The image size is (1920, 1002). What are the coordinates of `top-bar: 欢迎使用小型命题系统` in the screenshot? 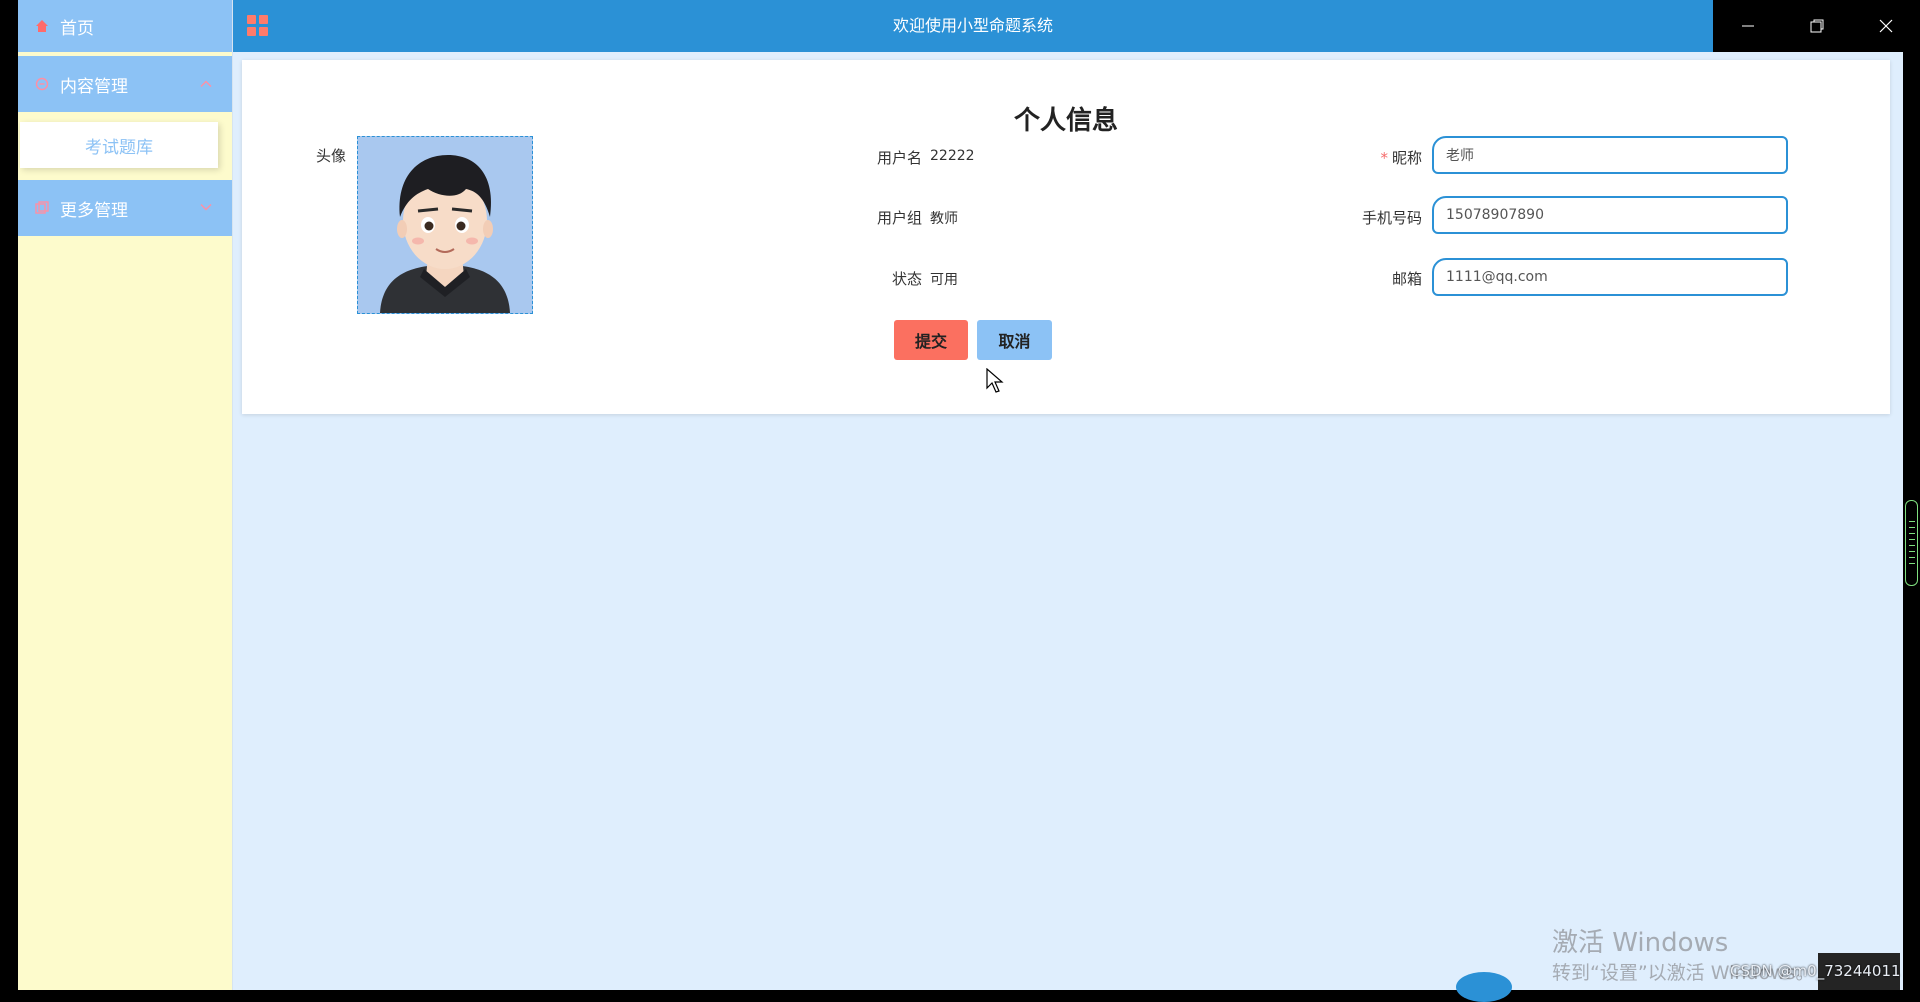 It's located at (973, 26).